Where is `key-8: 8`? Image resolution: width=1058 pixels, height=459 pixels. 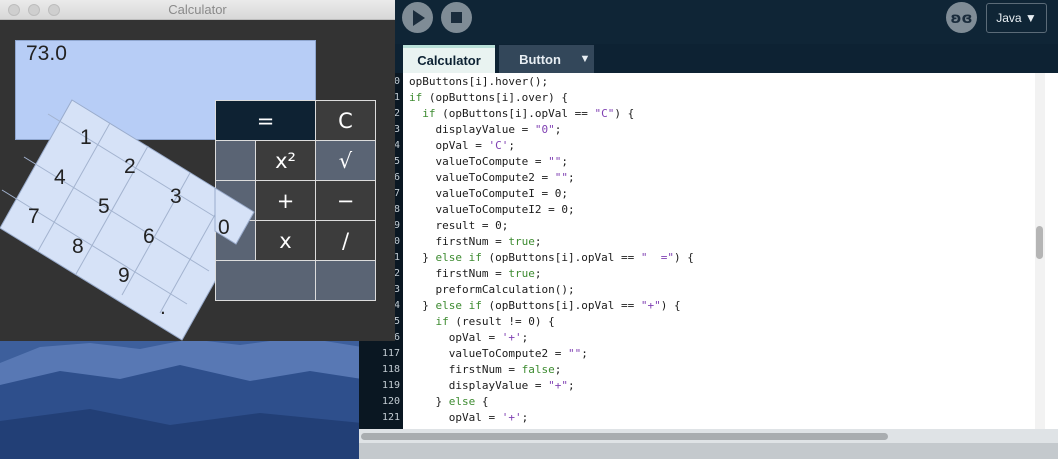 key-8: 8 is located at coordinates (78, 247).